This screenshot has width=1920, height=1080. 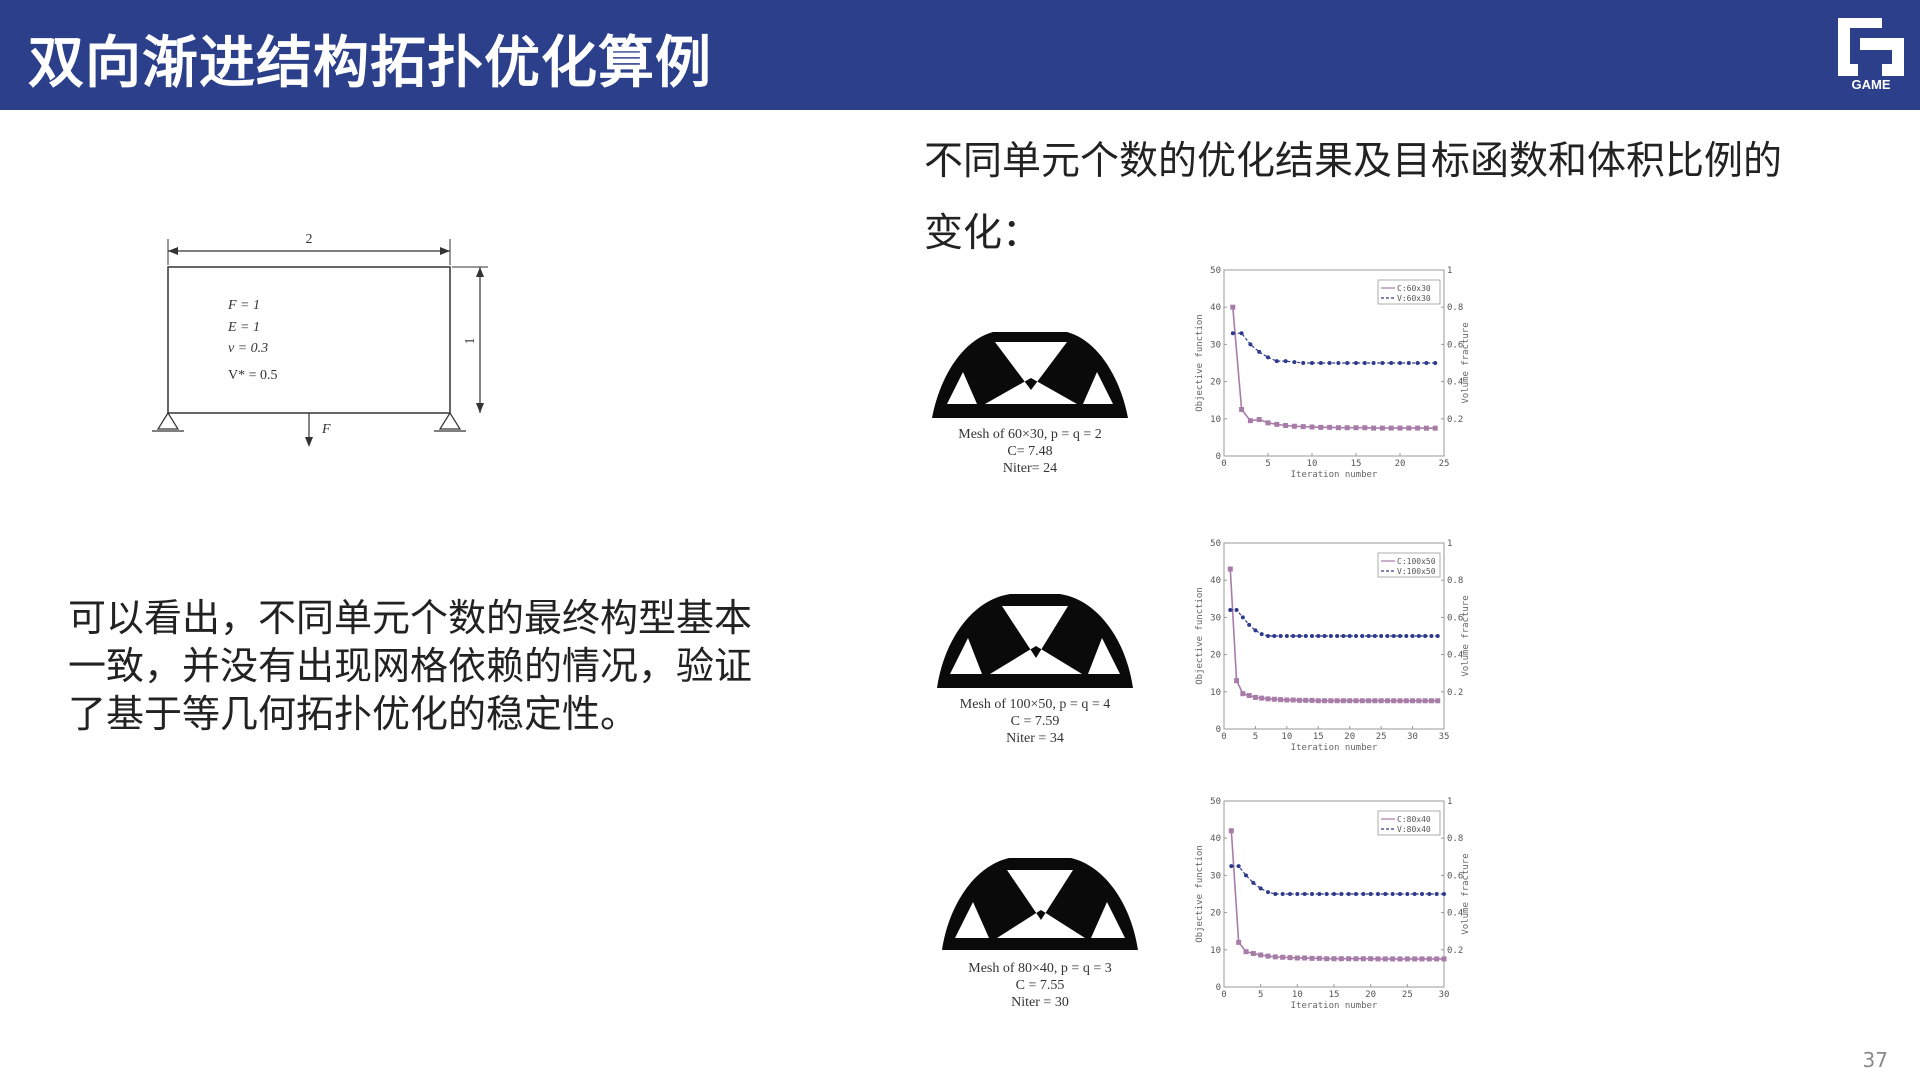 I want to click on load-label: F, so click(x=326, y=429).